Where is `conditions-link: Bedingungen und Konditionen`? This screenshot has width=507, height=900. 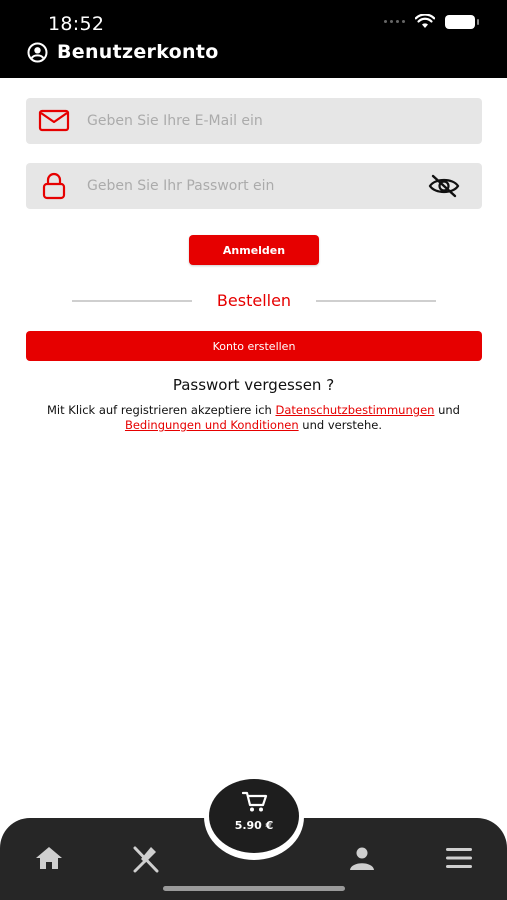
conditions-link: Bedingungen und Konditionen is located at coordinates (212, 425).